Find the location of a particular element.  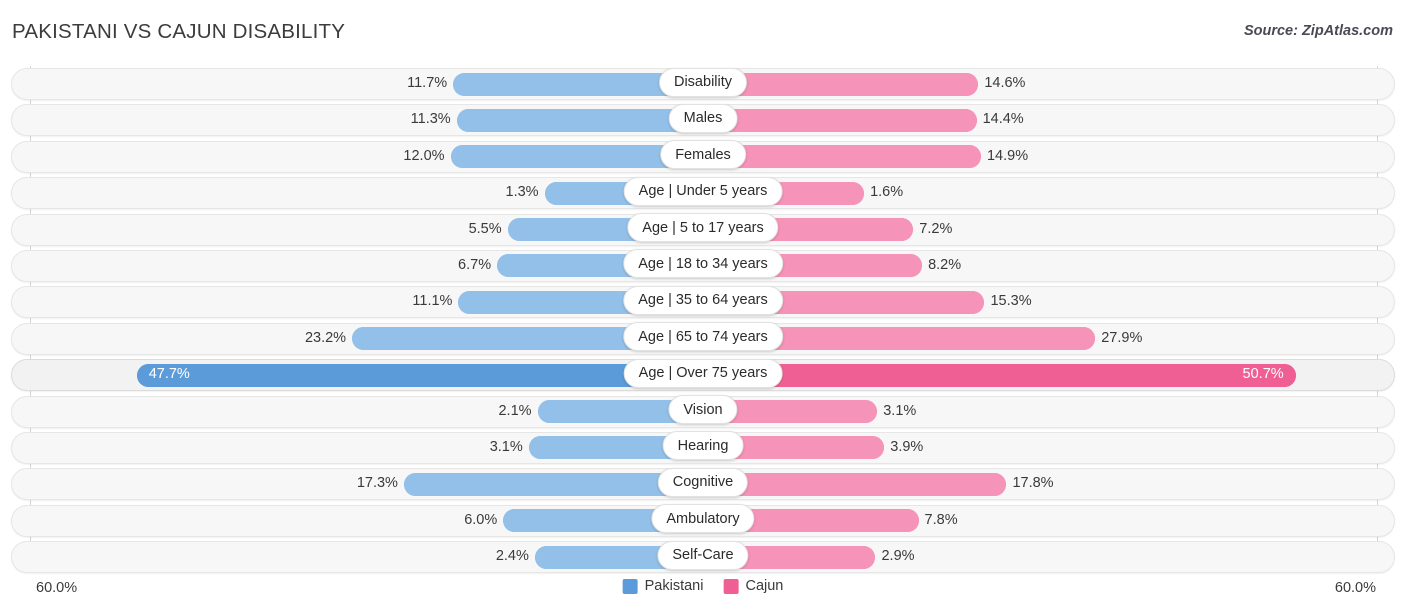

value-label-cajun: 50.7% is located at coordinates (1263, 374).